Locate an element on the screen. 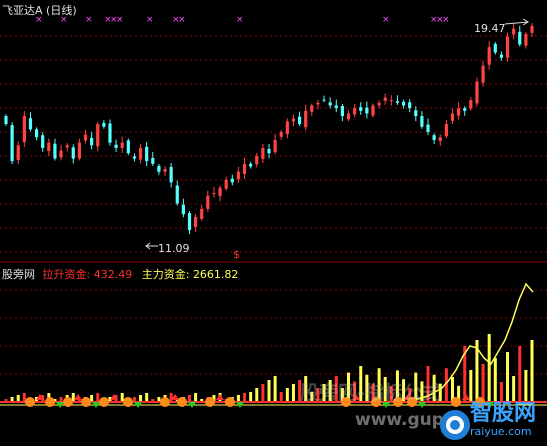  indicator2-value: 2661.82 is located at coordinates (215, 274).